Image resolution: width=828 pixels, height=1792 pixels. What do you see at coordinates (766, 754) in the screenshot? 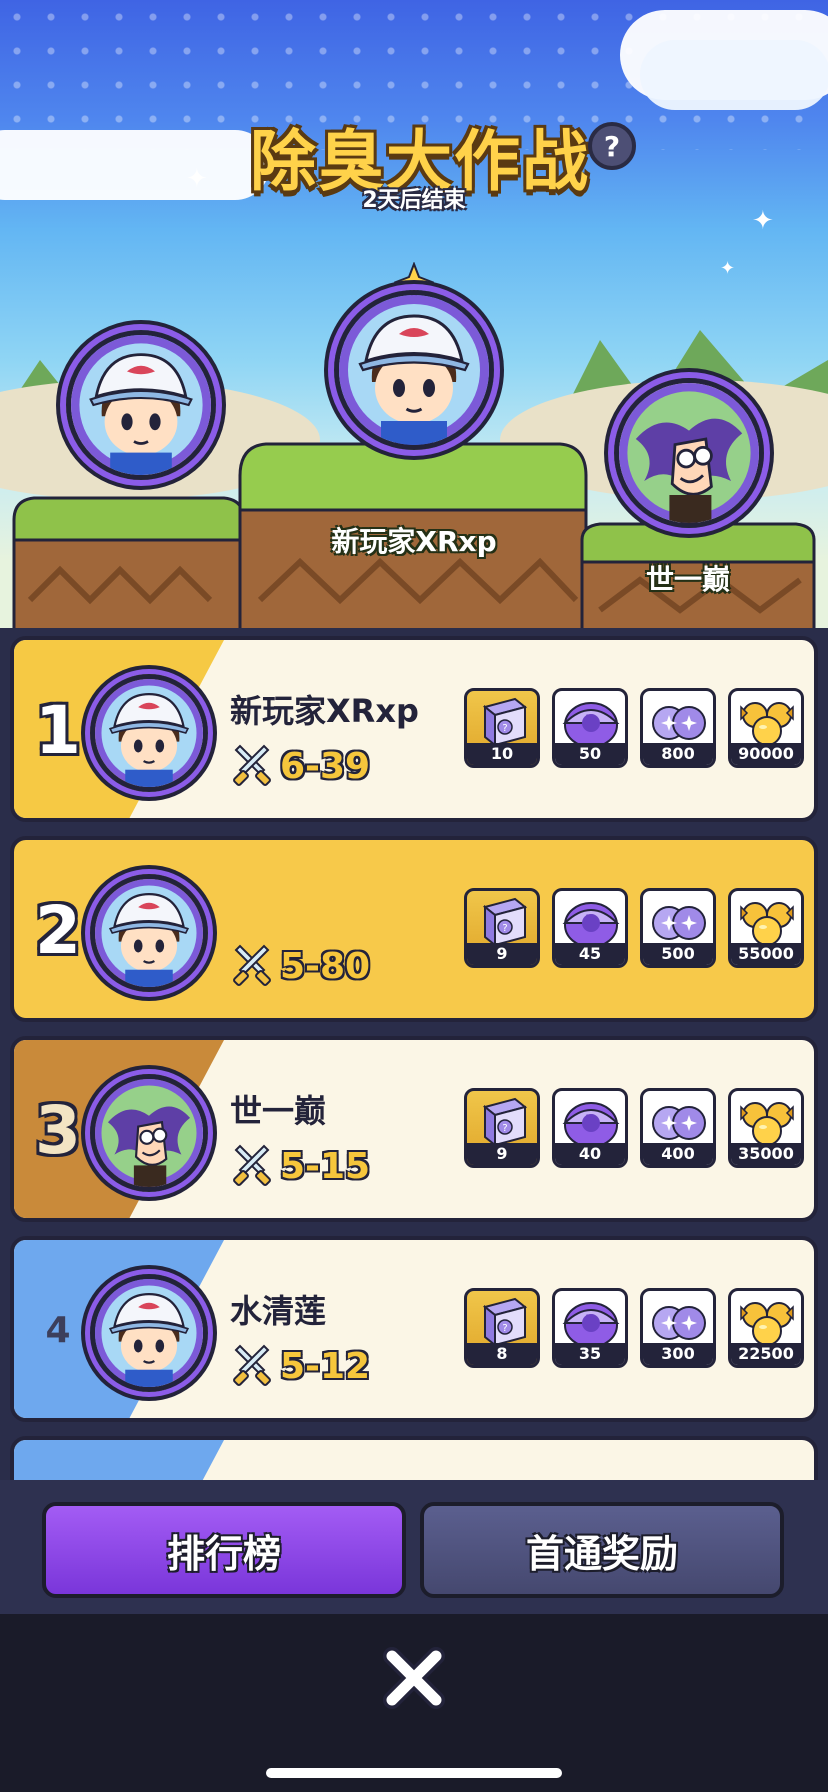
I see `reward-count: 90000` at bounding box center [766, 754].